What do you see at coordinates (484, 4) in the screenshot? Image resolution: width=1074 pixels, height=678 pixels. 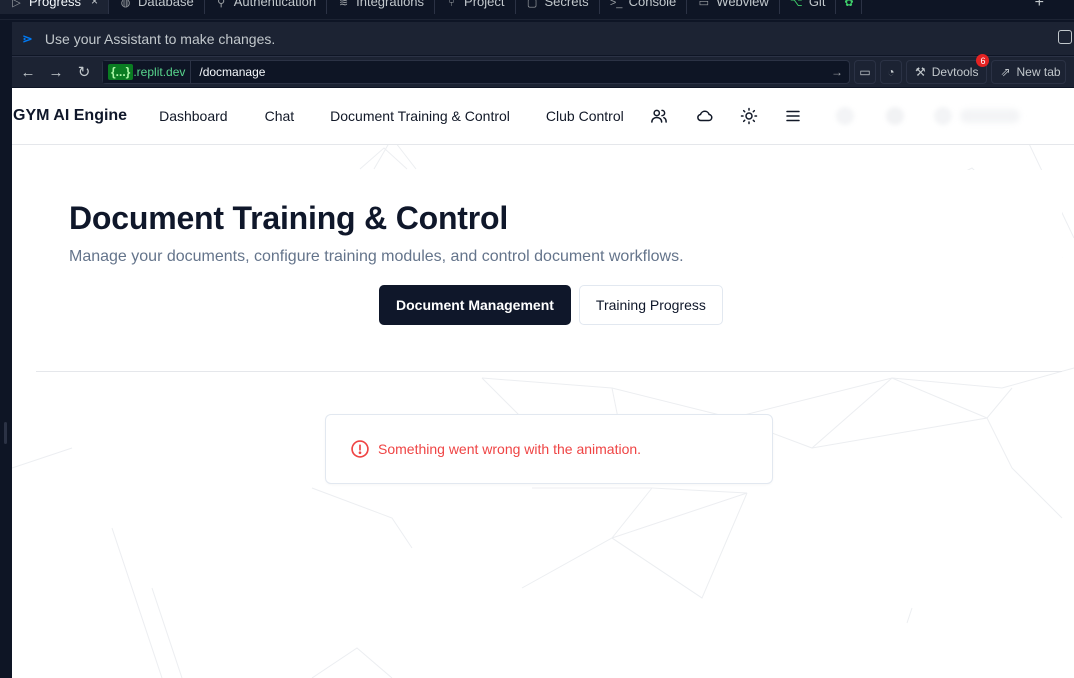 I see `ide-tab-label: Project` at bounding box center [484, 4].